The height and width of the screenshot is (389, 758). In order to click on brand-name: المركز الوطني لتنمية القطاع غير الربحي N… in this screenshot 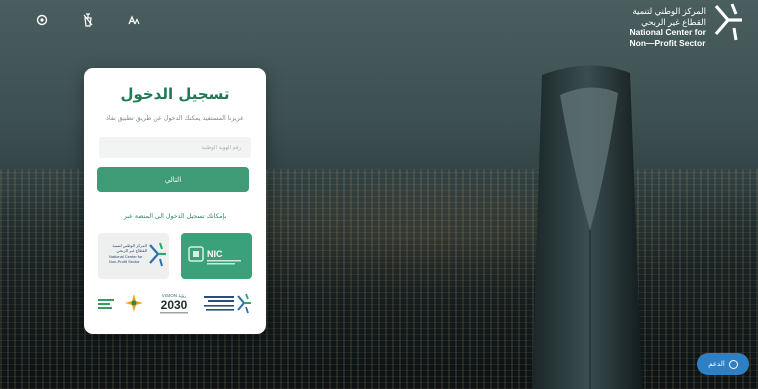, I will do `click(667, 24)`.